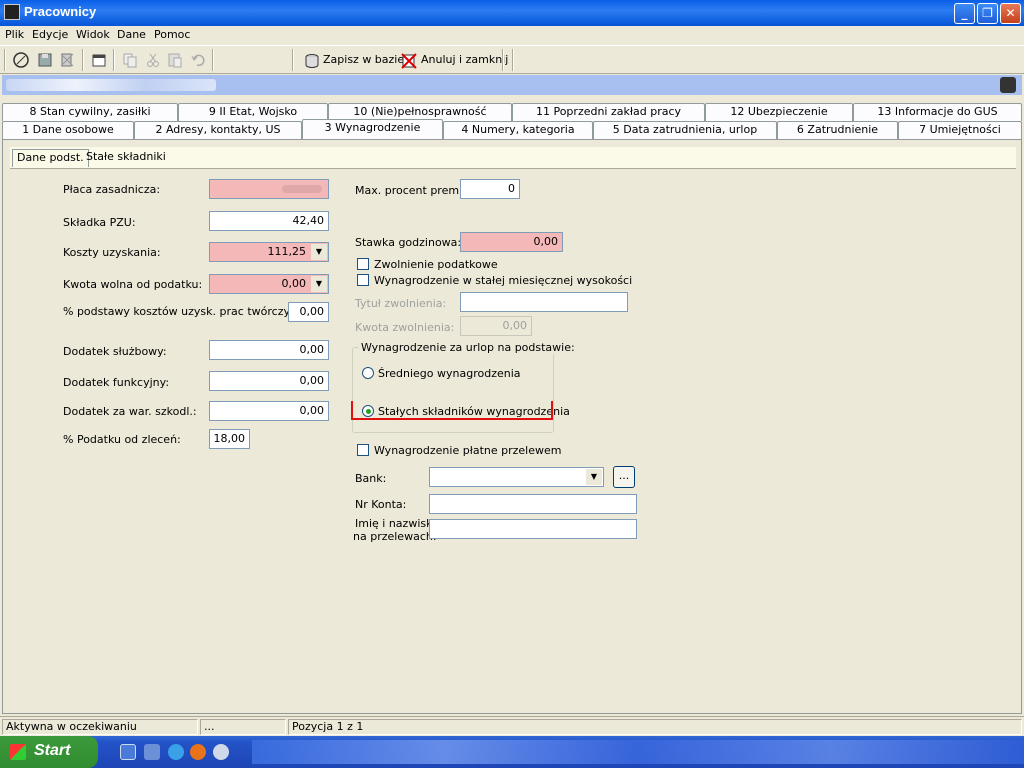  What do you see at coordinates (68, 130) in the screenshot?
I see `tab-dane-osobowe: 1 Dane osobowe` at bounding box center [68, 130].